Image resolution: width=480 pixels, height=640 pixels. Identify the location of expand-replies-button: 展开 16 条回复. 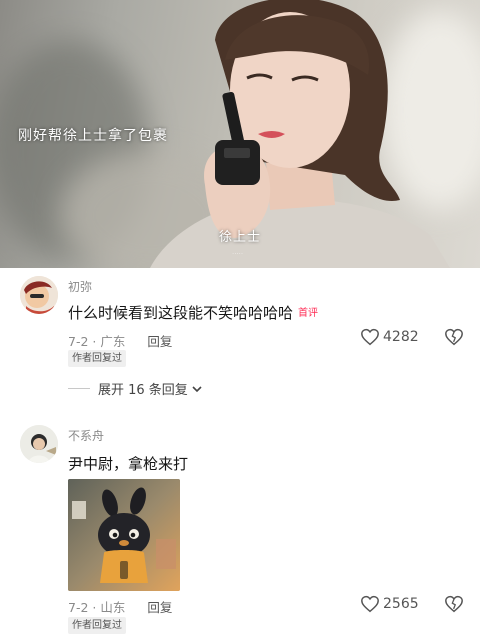
(135, 388).